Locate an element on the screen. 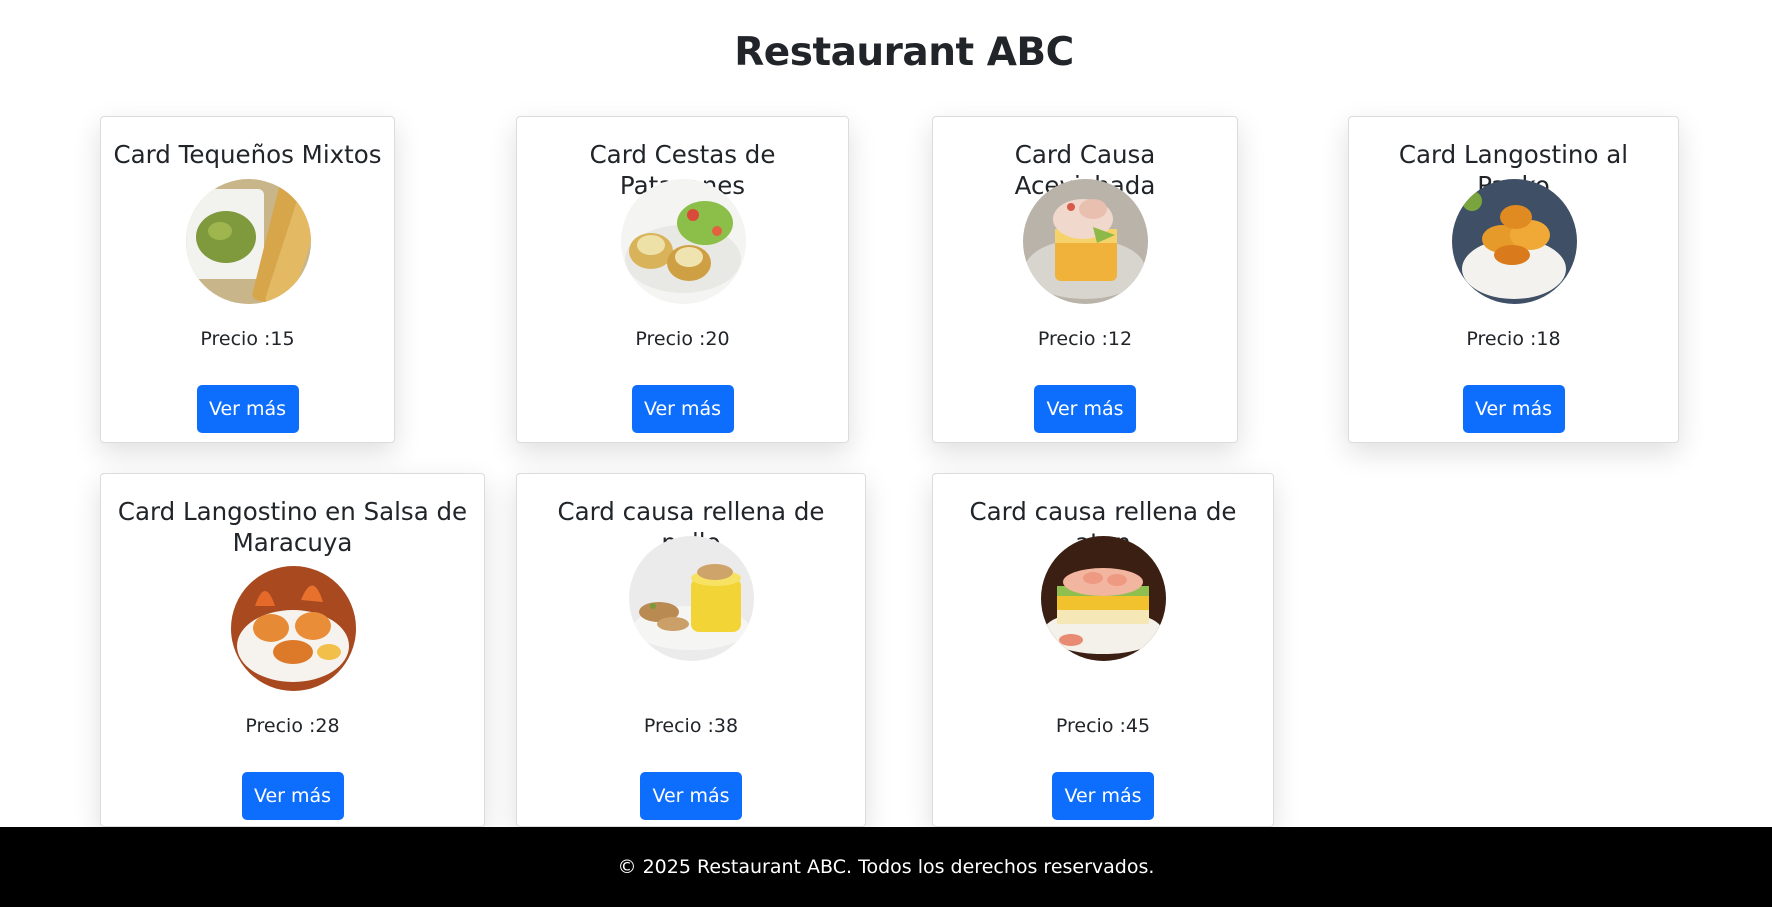 The image size is (1772, 907). card-price: Precio :20 is located at coordinates (682, 339).